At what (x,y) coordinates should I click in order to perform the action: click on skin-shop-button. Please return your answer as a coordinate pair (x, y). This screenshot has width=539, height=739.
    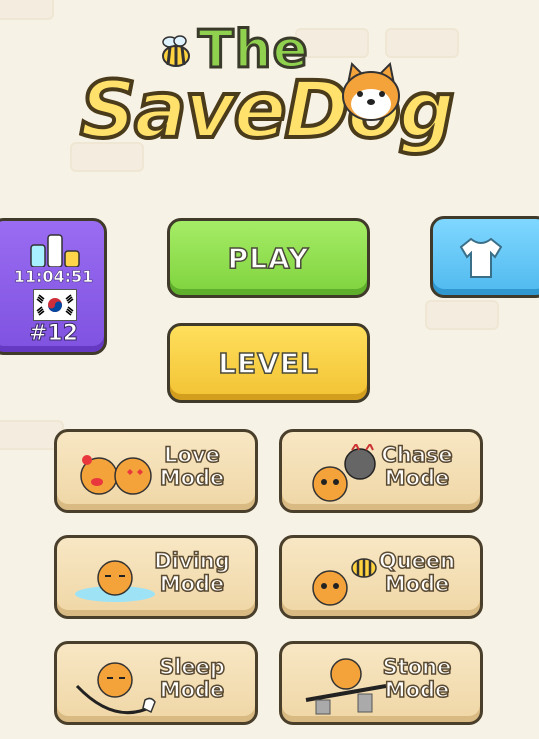
    Looking at the image, I should click on (484, 257).